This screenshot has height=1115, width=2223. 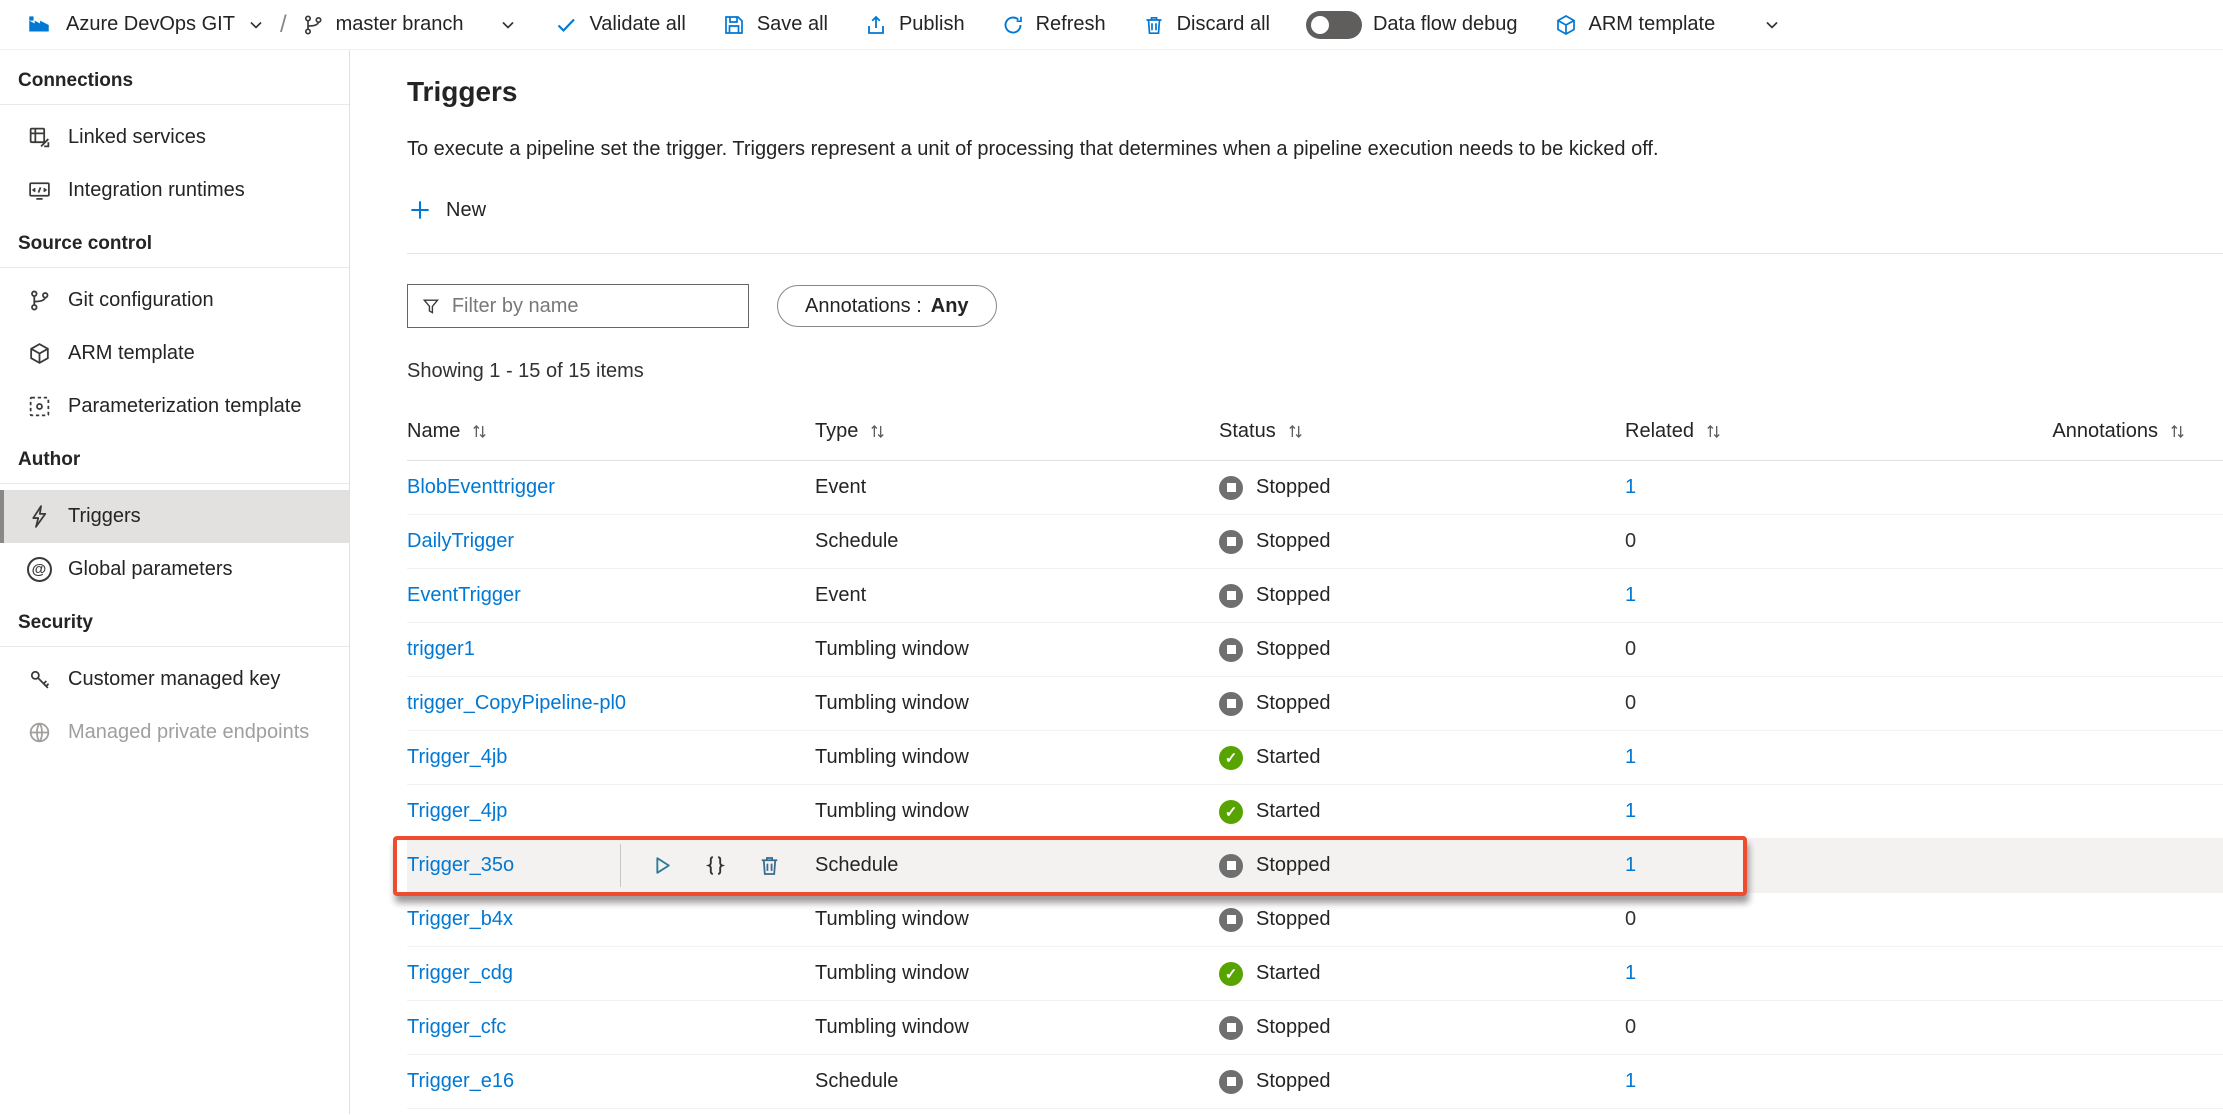 What do you see at coordinates (456, 1027) in the screenshot?
I see `trigger-name-link: Trigger_cfc` at bounding box center [456, 1027].